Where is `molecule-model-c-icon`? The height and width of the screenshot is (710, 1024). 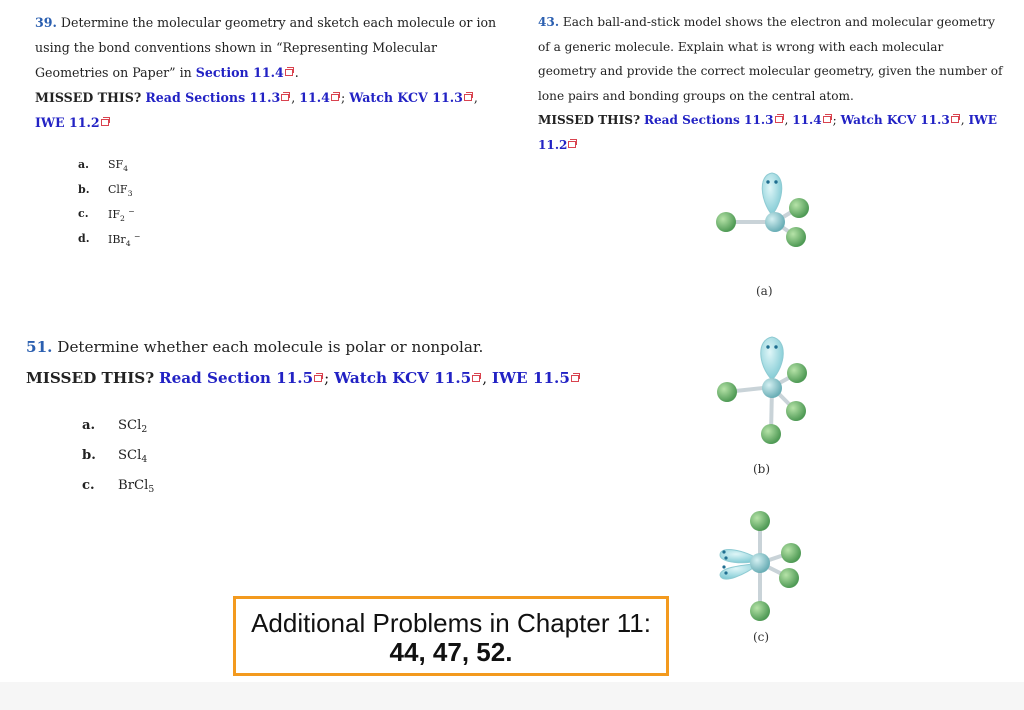
molecule-model-c-icon is located at coordinates (760, 566).